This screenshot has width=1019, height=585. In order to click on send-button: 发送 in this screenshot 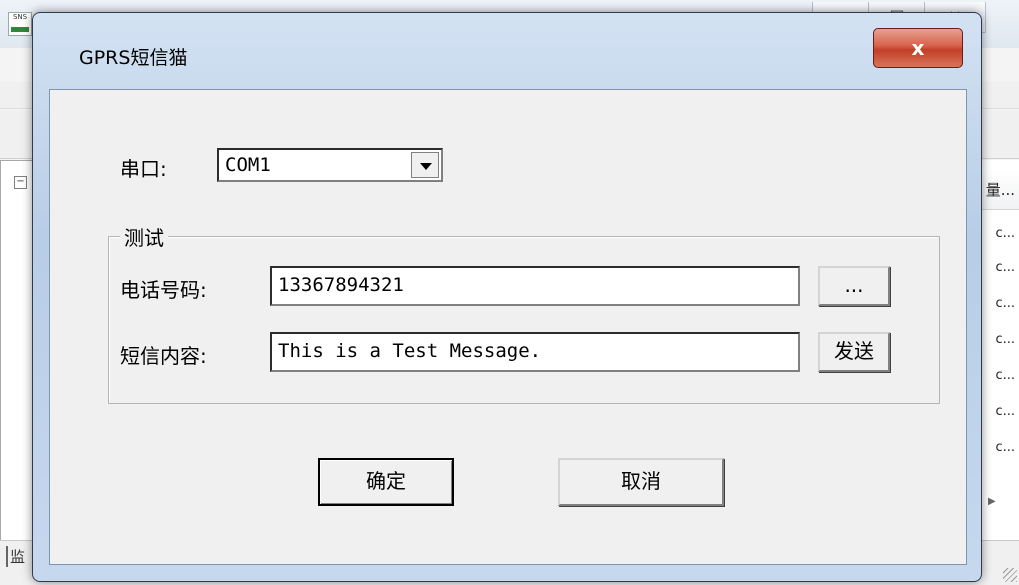, I will do `click(854, 352)`.